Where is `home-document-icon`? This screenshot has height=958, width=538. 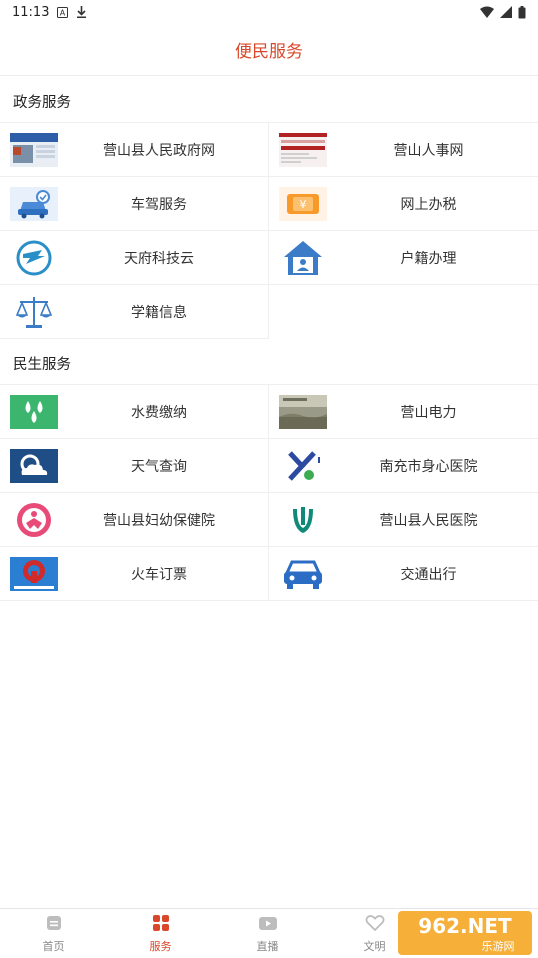 home-document-icon is located at coordinates (54, 924).